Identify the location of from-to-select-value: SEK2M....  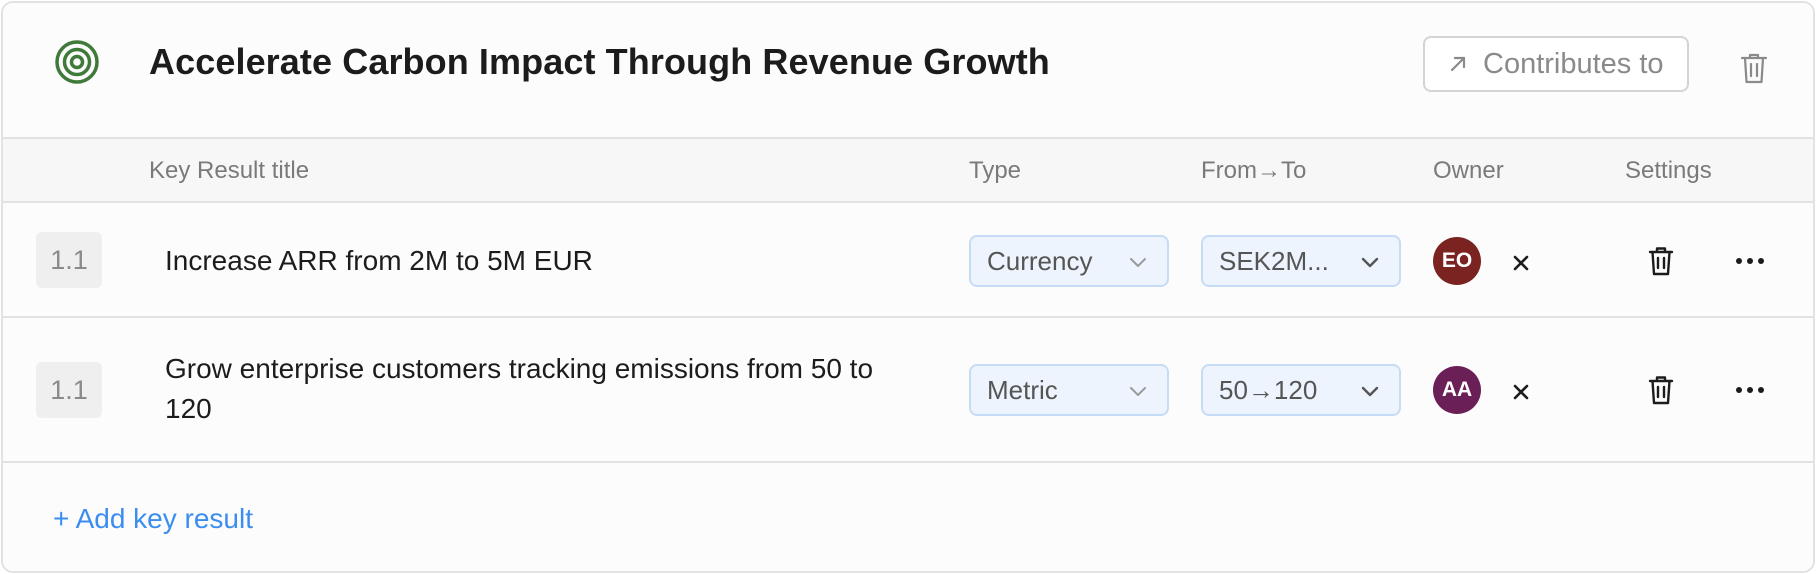
(1274, 260).